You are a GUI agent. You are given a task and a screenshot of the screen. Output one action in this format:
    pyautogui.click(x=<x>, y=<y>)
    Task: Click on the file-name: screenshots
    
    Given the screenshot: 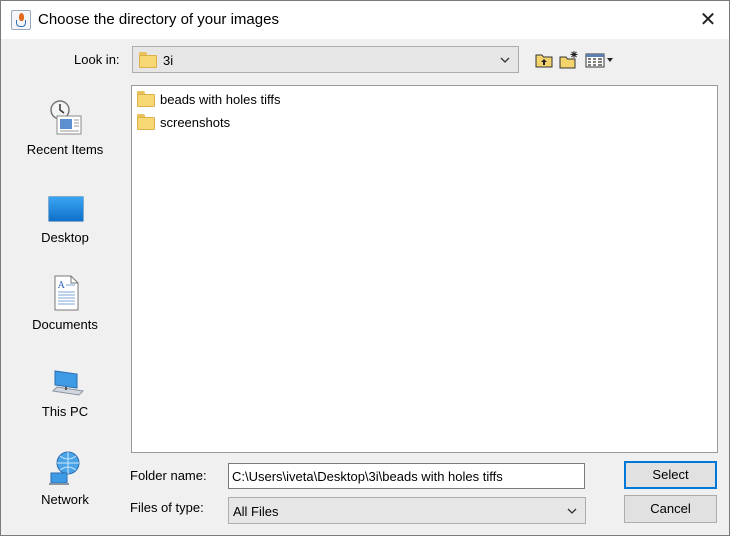 What is the action you would take?
    pyautogui.click(x=195, y=122)
    